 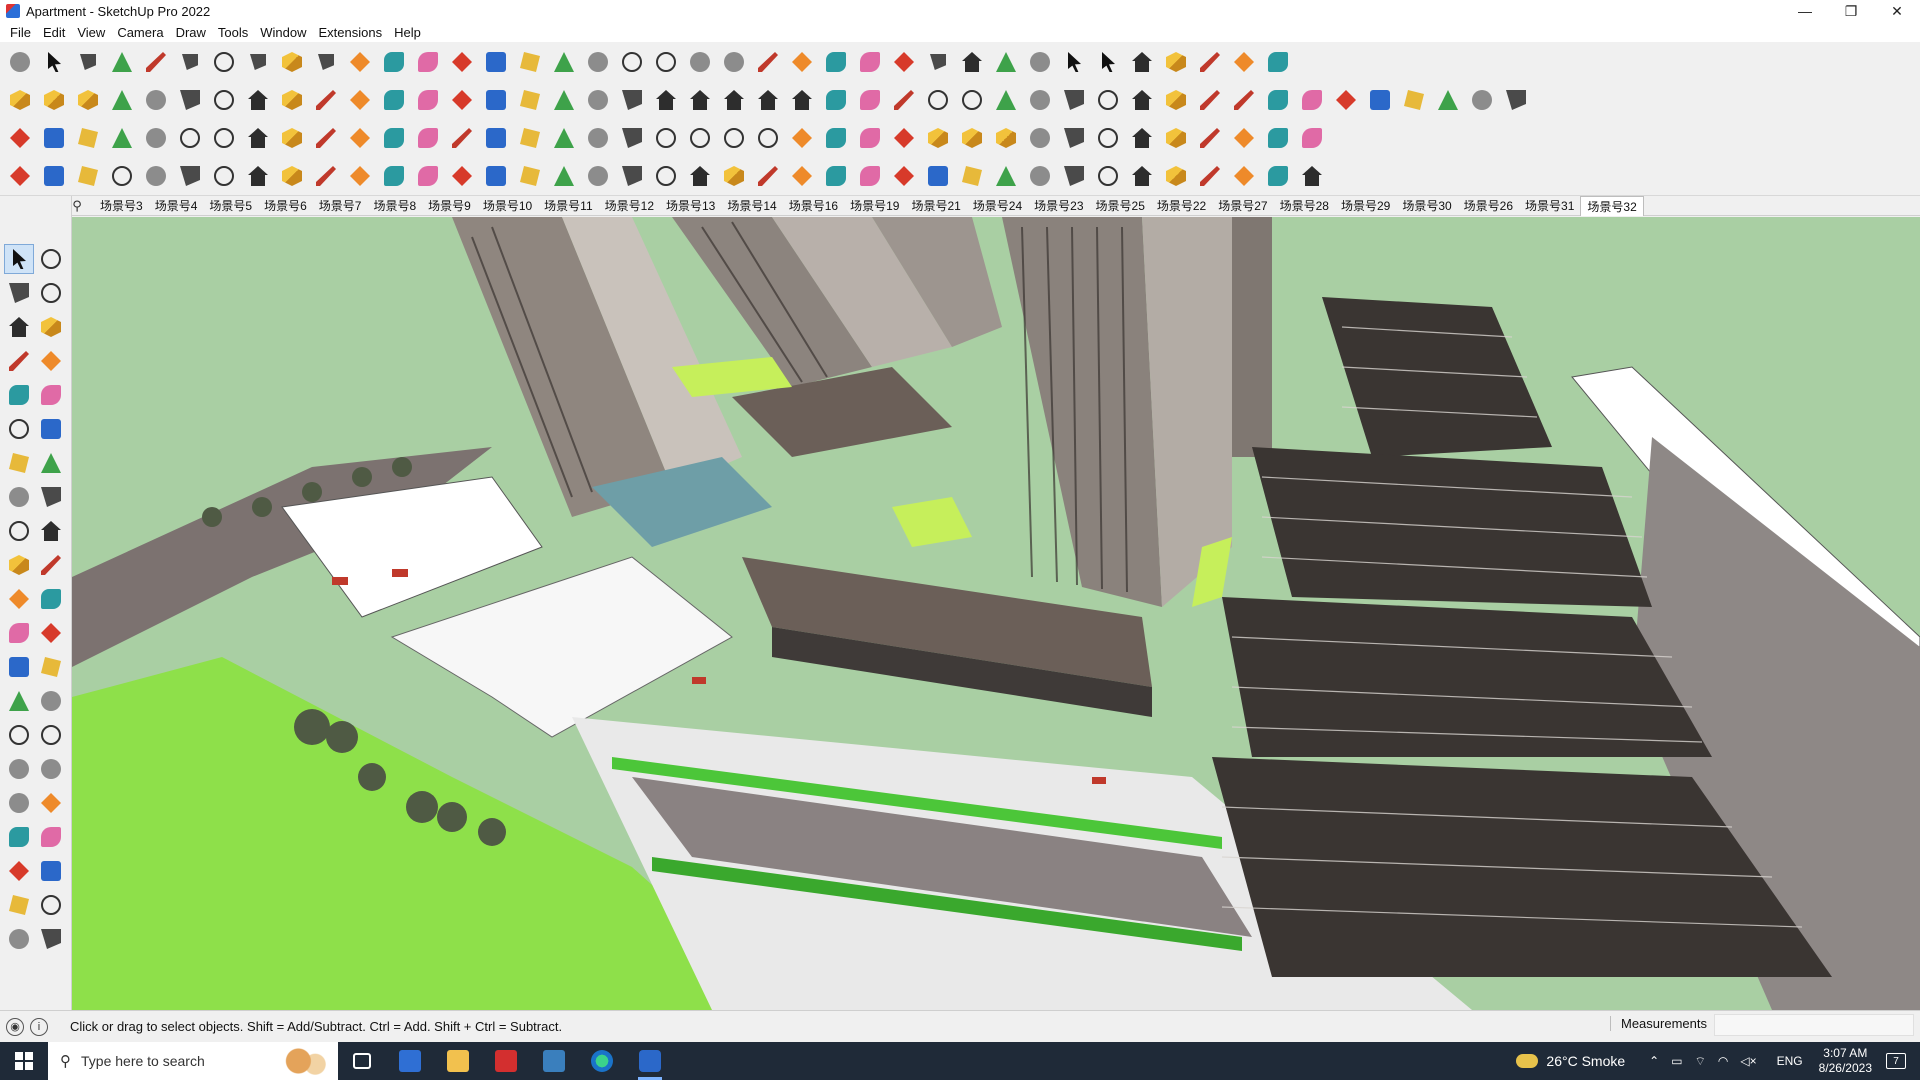 What do you see at coordinates (632, 100) in the screenshot?
I see `mono-button` at bounding box center [632, 100].